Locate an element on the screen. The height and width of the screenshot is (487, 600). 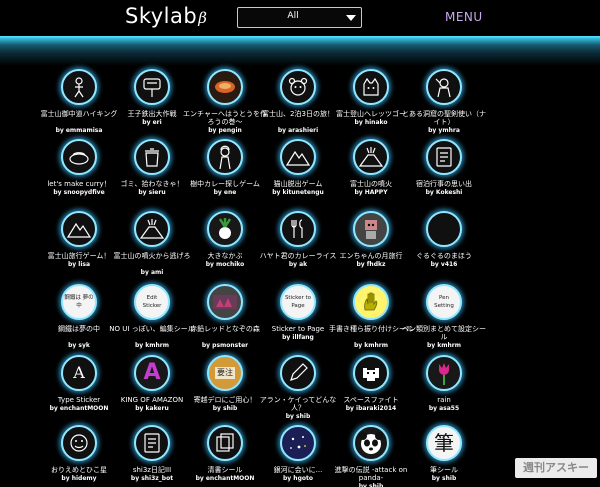
sticker-author: by shib is located at coordinates (444, 478).